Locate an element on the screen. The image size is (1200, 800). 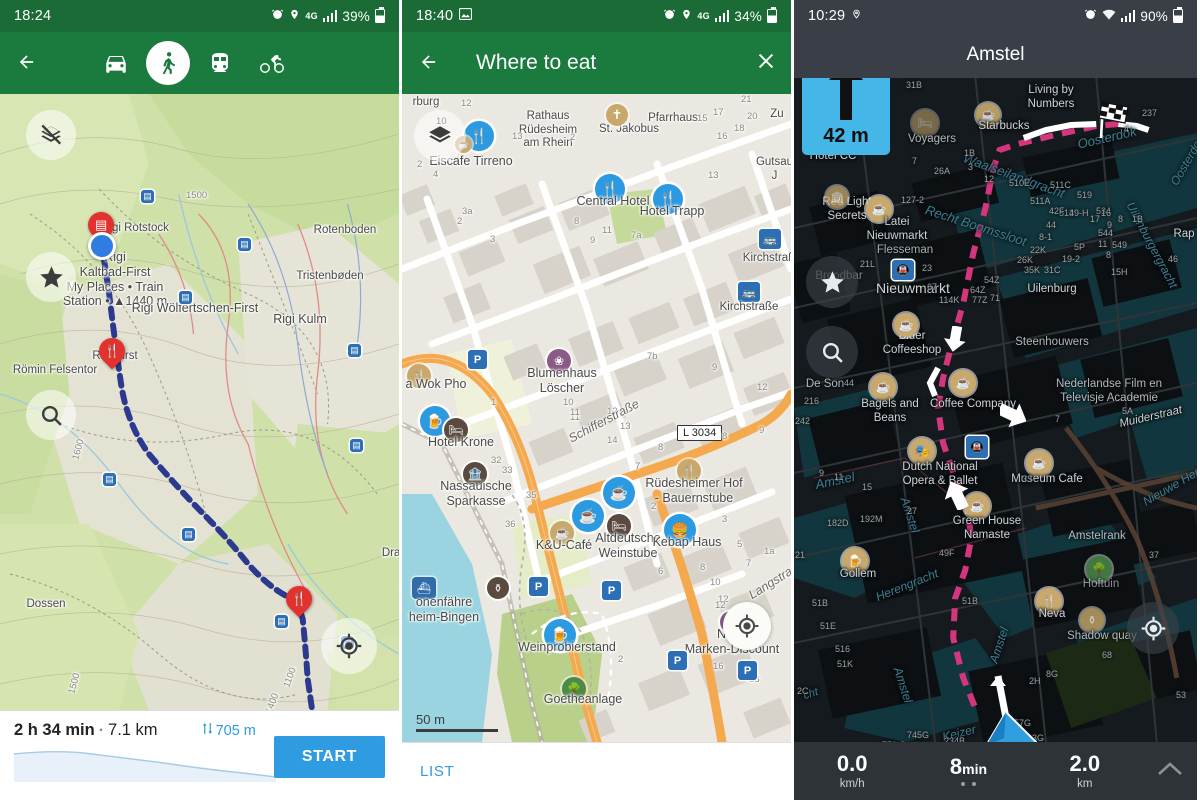
ferry-poi-icon: ⛴ is located at coordinates (424, 588).